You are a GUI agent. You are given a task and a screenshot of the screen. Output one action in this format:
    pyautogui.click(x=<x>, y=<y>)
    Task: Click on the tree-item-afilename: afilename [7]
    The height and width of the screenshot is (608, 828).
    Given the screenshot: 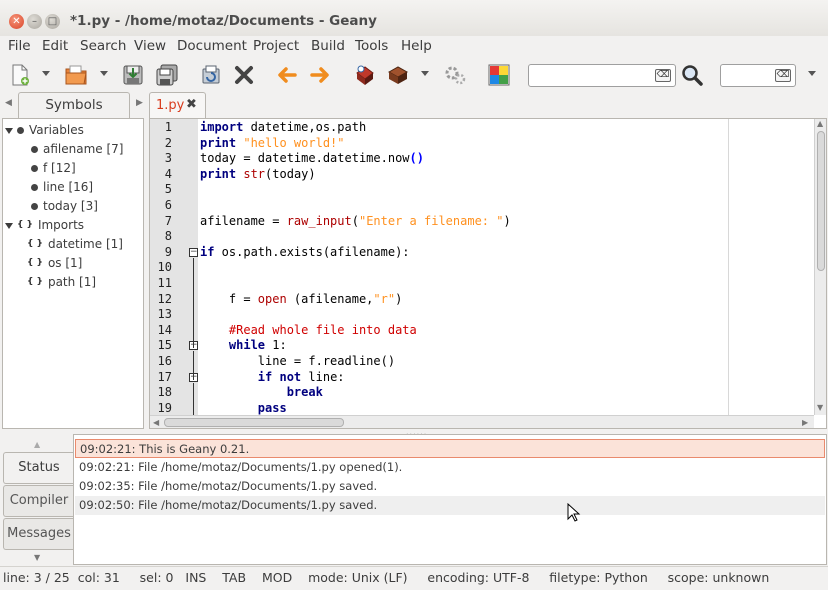 What is the action you would take?
    pyautogui.click(x=77, y=149)
    